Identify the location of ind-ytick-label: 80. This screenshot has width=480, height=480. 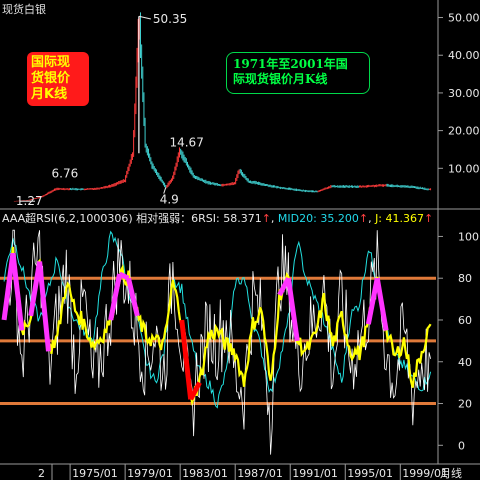
(465, 278).